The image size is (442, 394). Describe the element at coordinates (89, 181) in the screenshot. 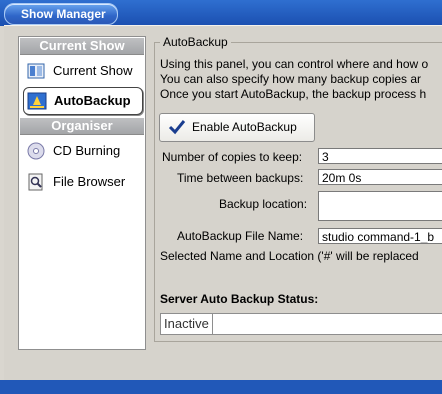

I see `sidebar-item-label: File Browser` at that location.